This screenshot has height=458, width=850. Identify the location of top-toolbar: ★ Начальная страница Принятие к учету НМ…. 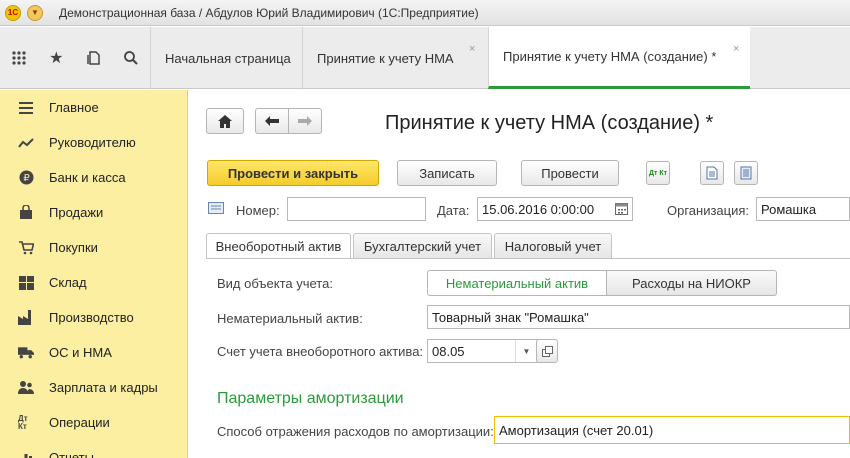
(425, 58).